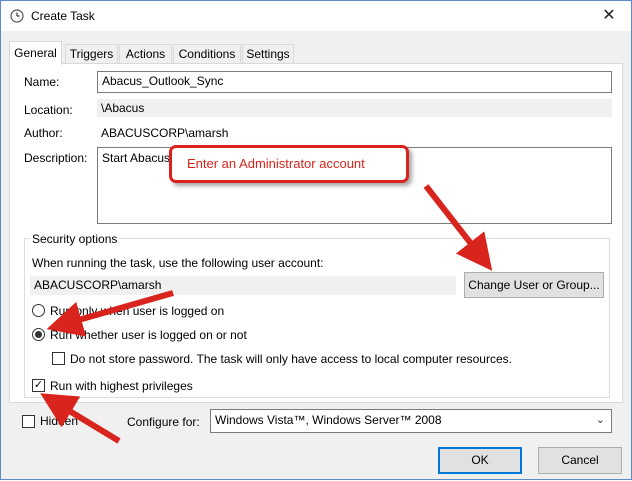 The image size is (632, 481). Describe the element at coordinates (316, 16) in the screenshot. I see `title-bar: Create Task ✕` at that location.